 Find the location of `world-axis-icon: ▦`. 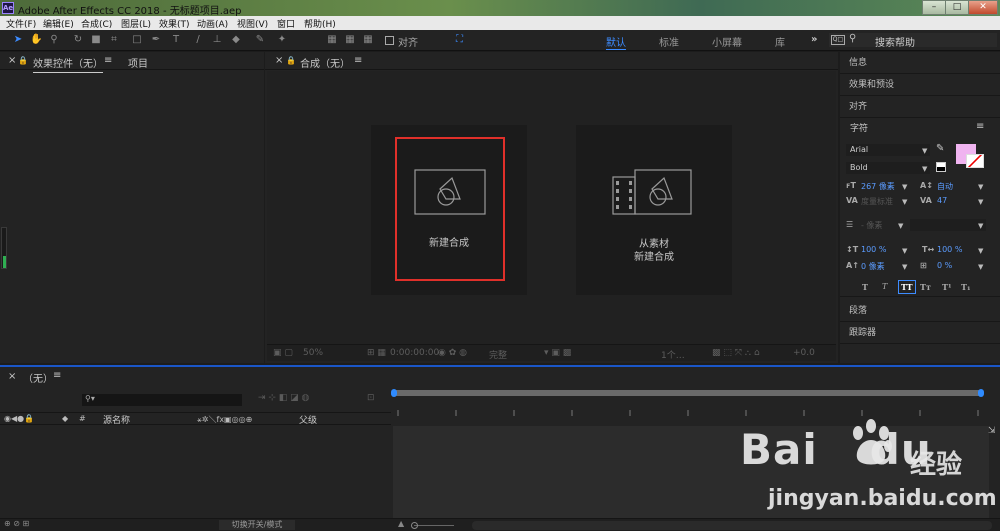

world-axis-icon: ▦ is located at coordinates (350, 40).